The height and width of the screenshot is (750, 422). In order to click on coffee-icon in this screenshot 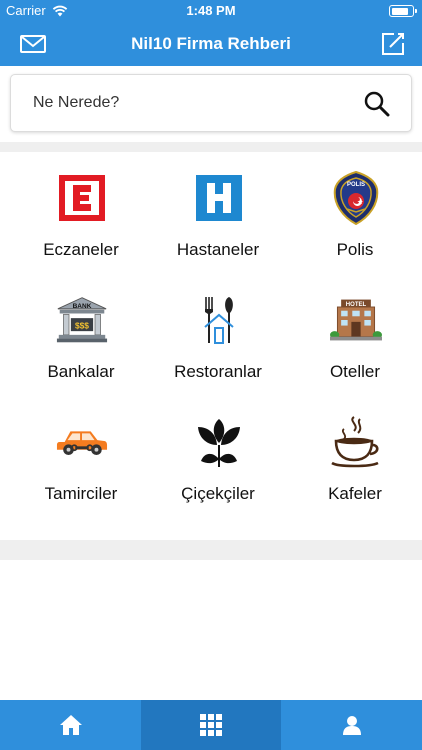, I will do `click(356, 442)`.